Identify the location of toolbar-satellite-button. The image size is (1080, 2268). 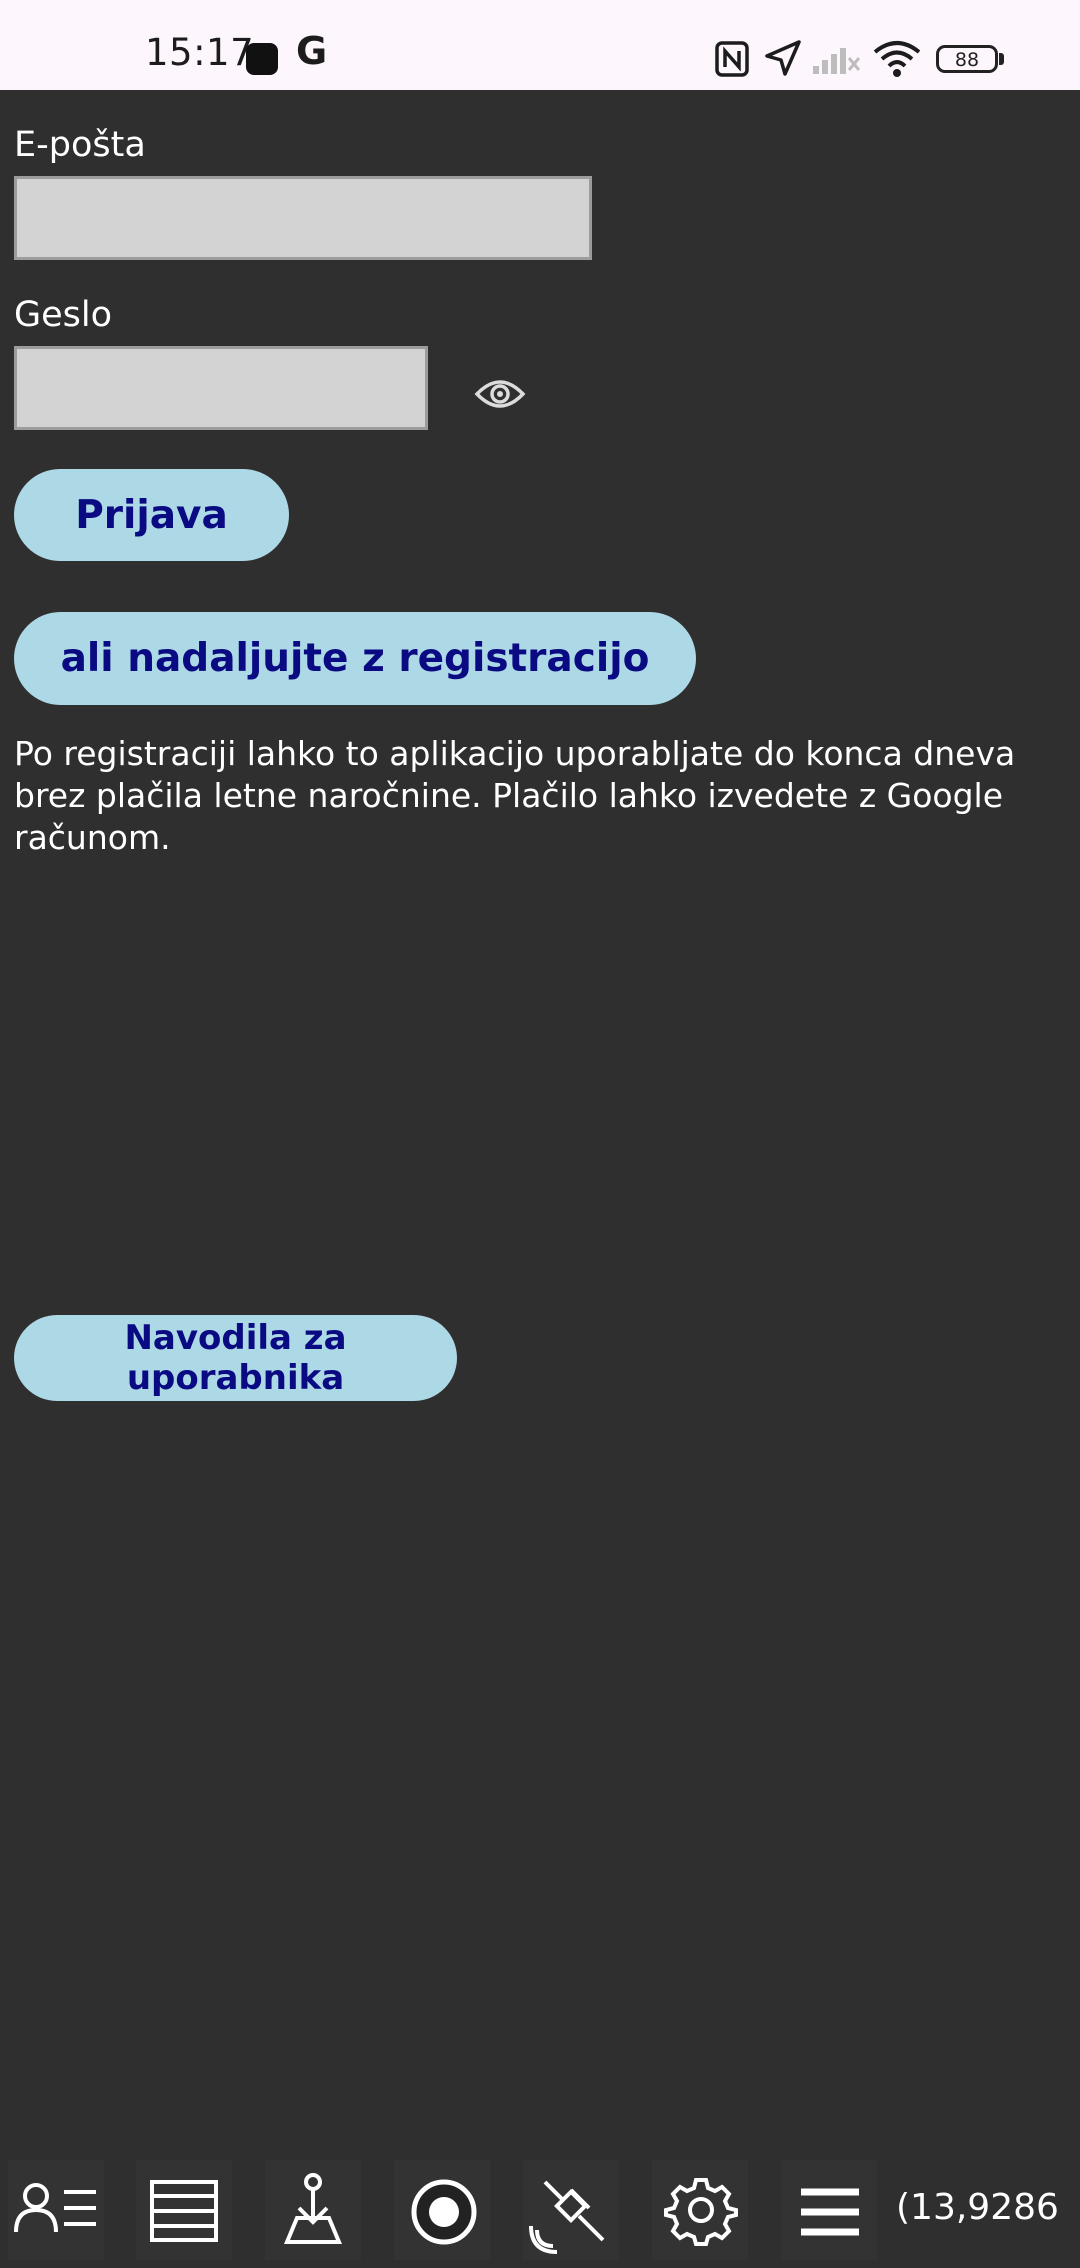
(571, 2210).